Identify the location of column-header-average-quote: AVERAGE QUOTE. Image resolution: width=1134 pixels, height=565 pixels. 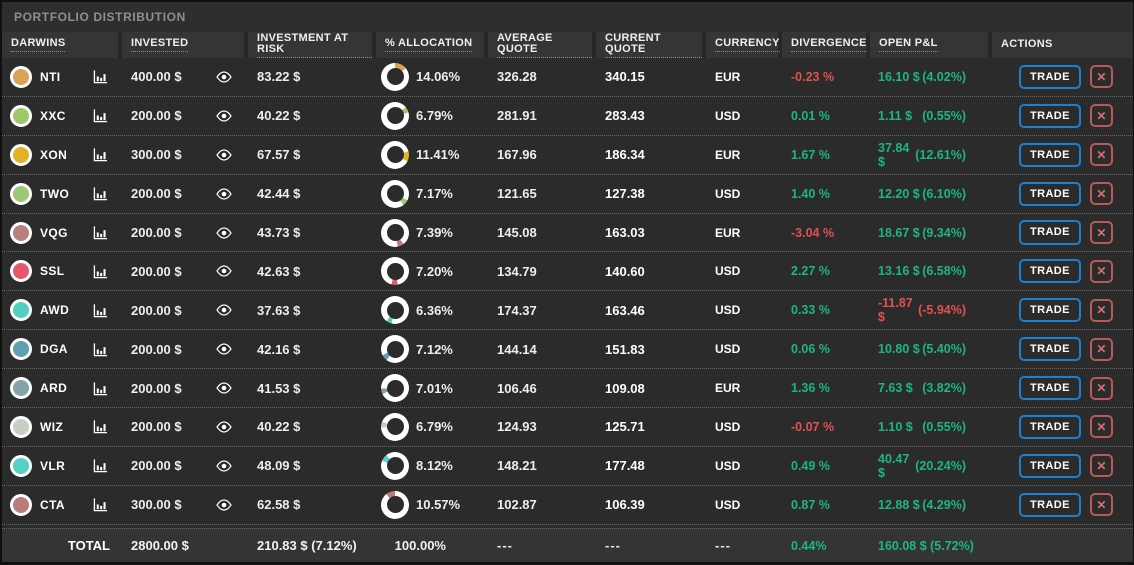
(542, 45).